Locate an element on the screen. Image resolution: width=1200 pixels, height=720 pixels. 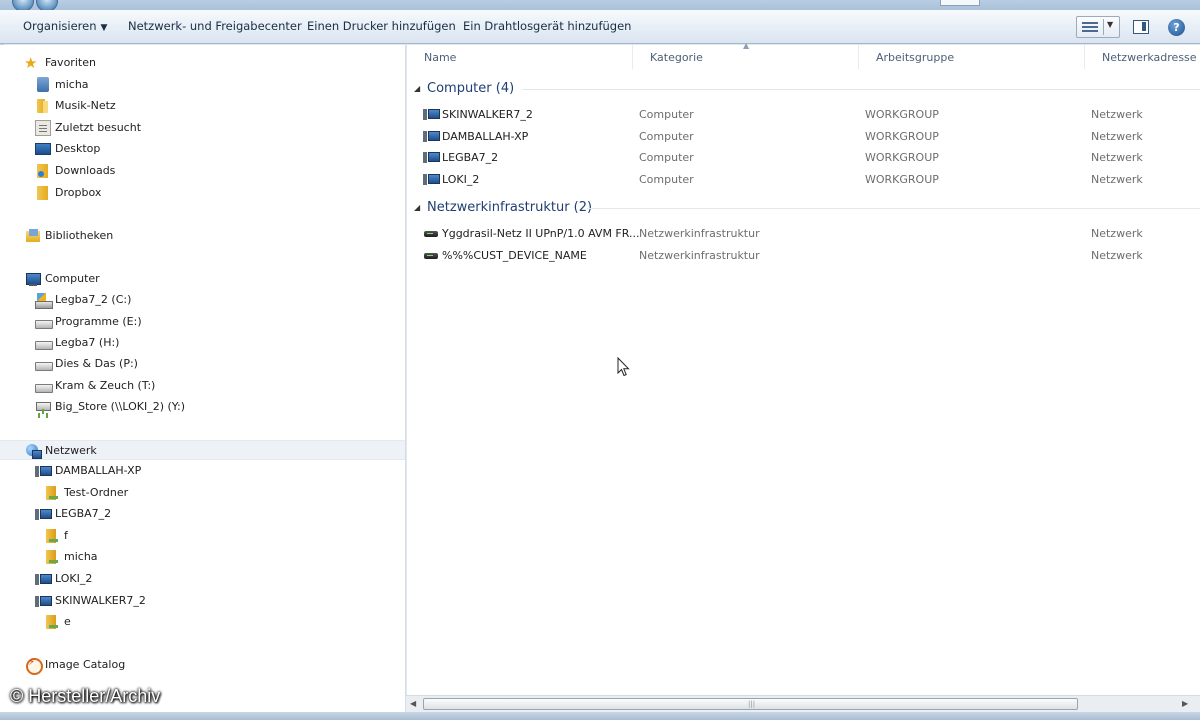
copyright-watermark: © Hersteller/Archiv is located at coordinates (85, 696).